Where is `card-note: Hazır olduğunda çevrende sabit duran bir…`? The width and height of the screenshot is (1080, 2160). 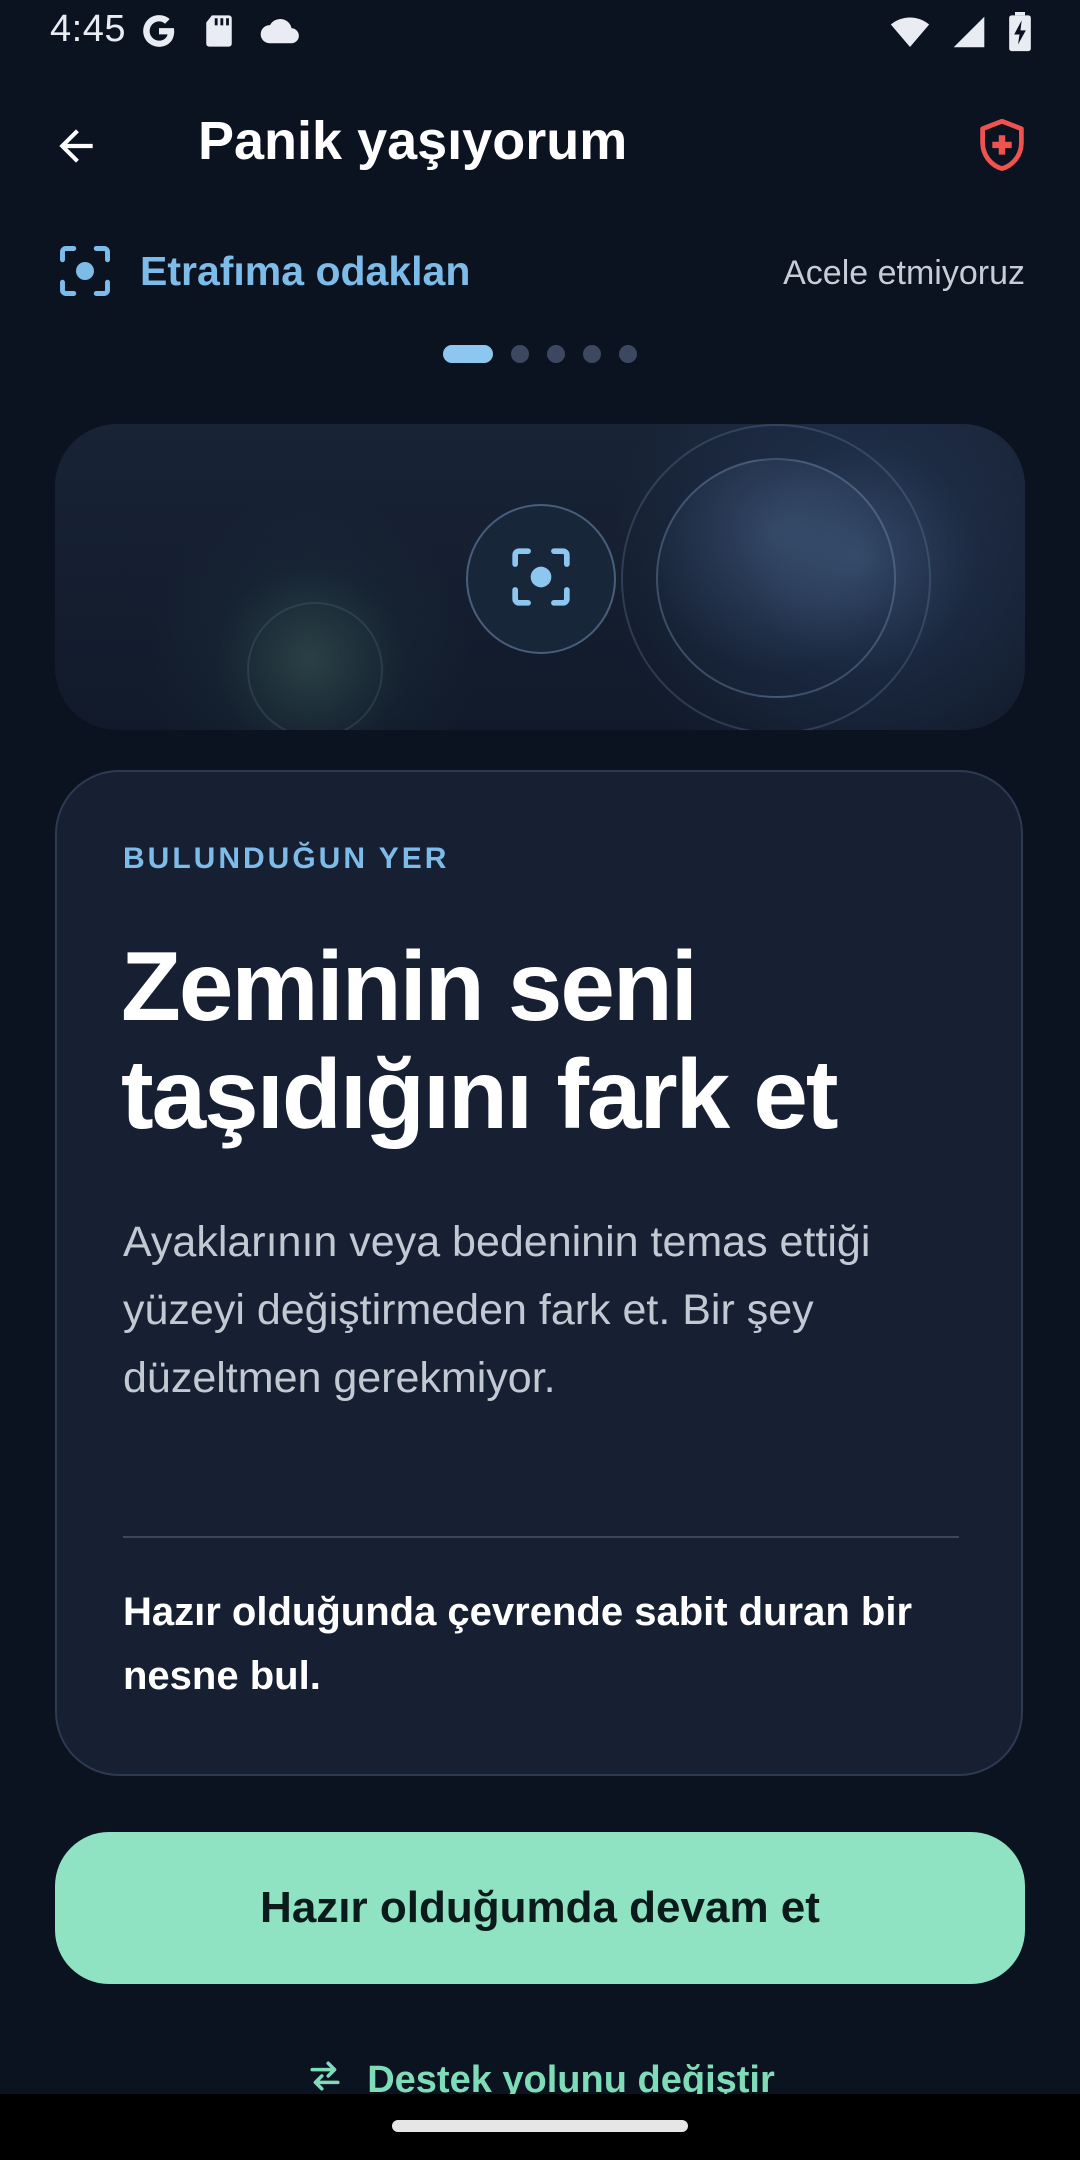 card-note: Hazır olduğunda çevrende sabit duran bir… is located at coordinates (518, 1644).